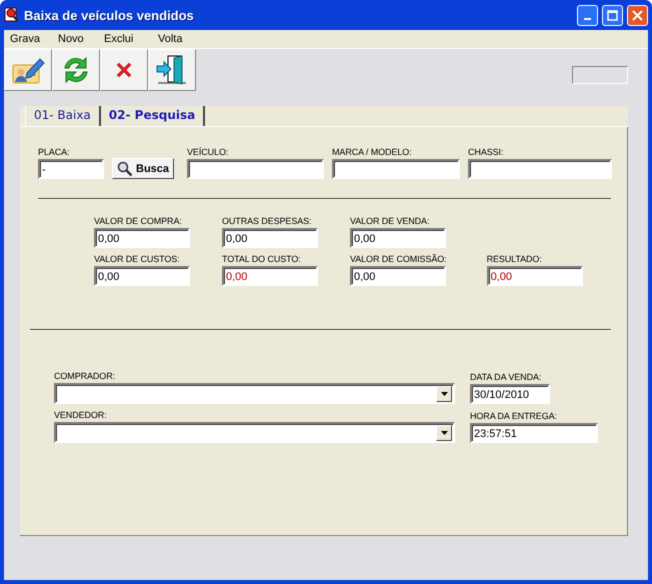 The image size is (652, 584). Describe the element at coordinates (75, 39) in the screenshot. I see `menu-item: Novo` at that location.